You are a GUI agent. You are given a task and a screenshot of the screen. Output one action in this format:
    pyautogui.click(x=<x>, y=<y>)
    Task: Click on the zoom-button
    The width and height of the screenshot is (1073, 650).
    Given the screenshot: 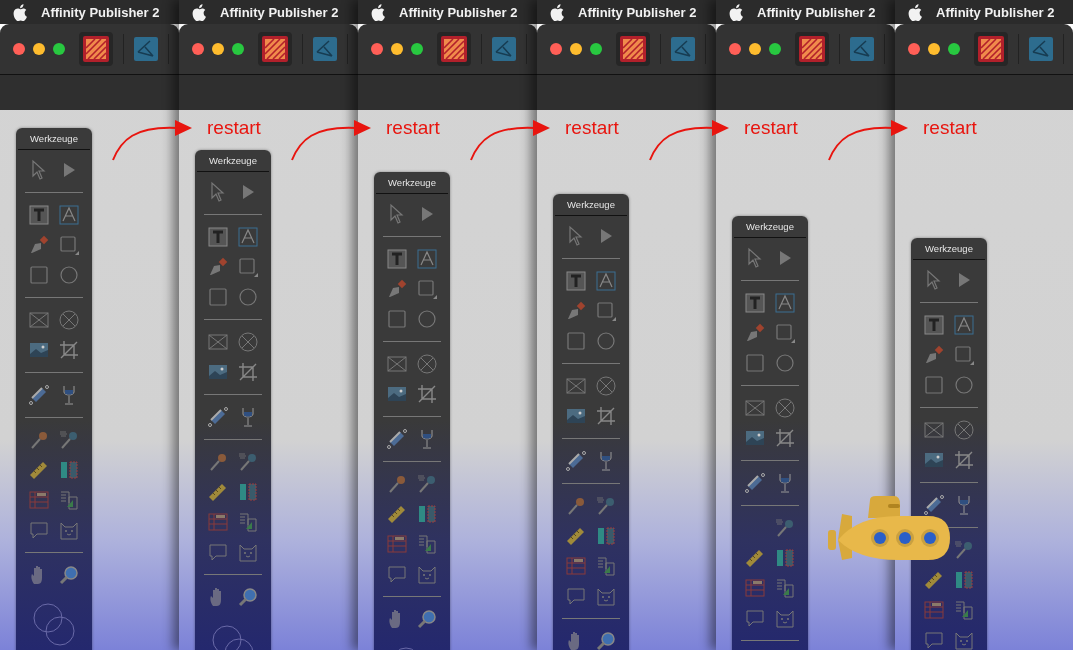 What is the action you would take?
    pyautogui.click(x=59, y=49)
    